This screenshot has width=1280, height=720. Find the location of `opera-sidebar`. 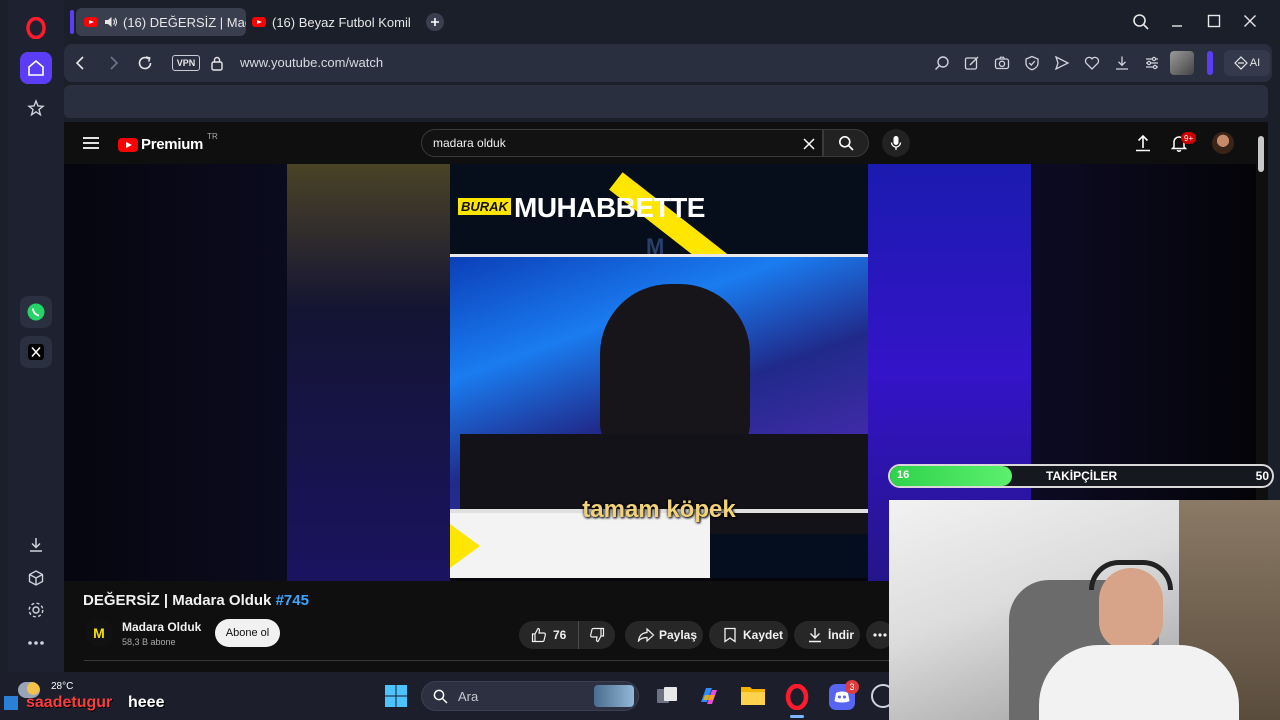

opera-sidebar is located at coordinates (36, 336).